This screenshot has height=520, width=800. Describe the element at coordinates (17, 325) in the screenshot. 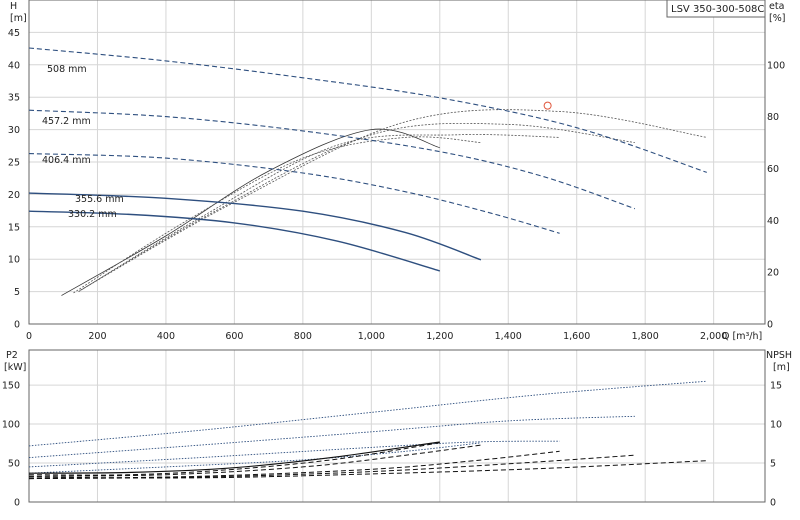

I see `head-tick-label: 0` at that location.